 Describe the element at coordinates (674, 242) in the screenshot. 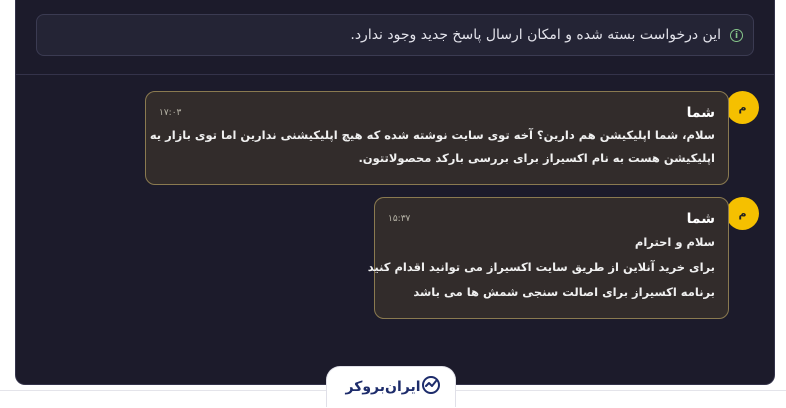

I see `message-line: سلام و احترام` at that location.